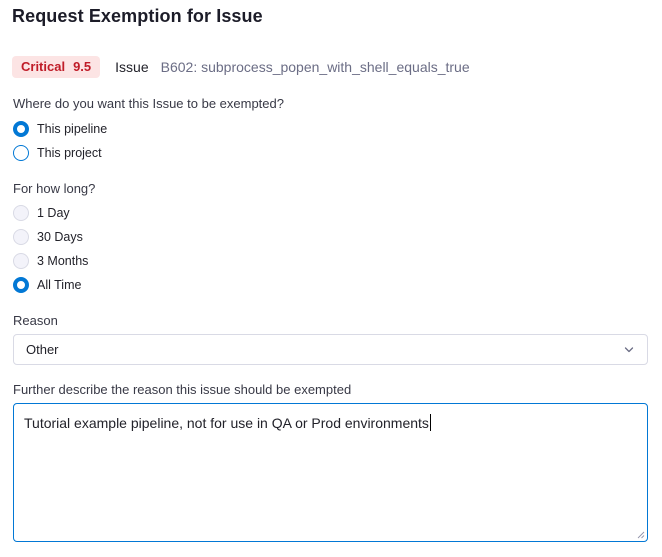  Describe the element at coordinates (330, 349) in the screenshot. I see `reason-select: Other` at that location.